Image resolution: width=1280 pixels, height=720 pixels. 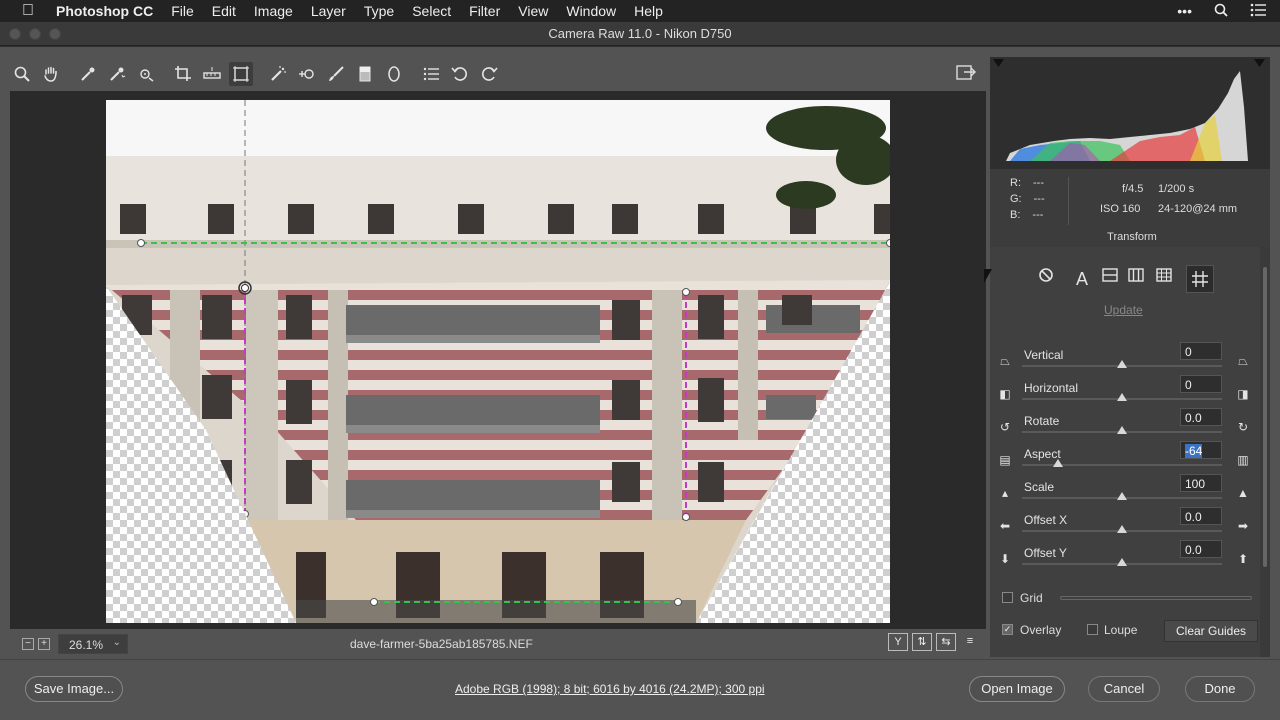 What do you see at coordinates (1156, 598) in the screenshot?
I see `grid-size-slider` at bounding box center [1156, 598].